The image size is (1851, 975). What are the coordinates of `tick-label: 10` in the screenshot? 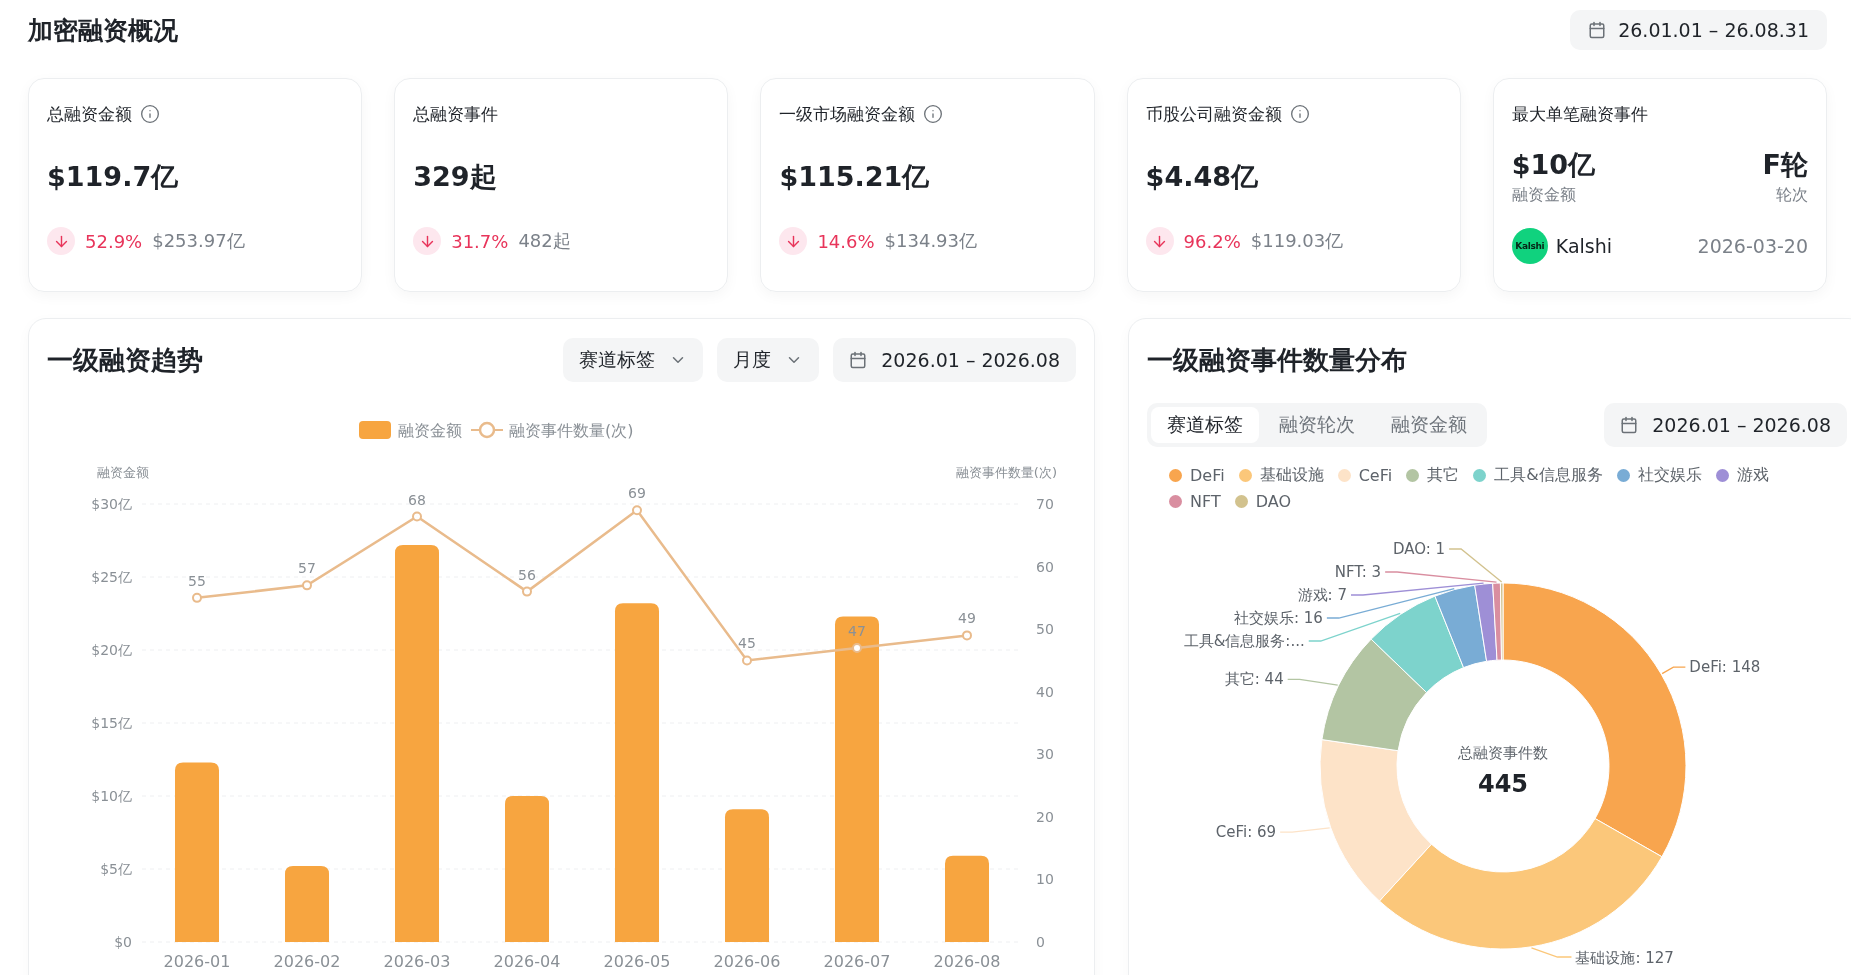 It's located at (1045, 879).